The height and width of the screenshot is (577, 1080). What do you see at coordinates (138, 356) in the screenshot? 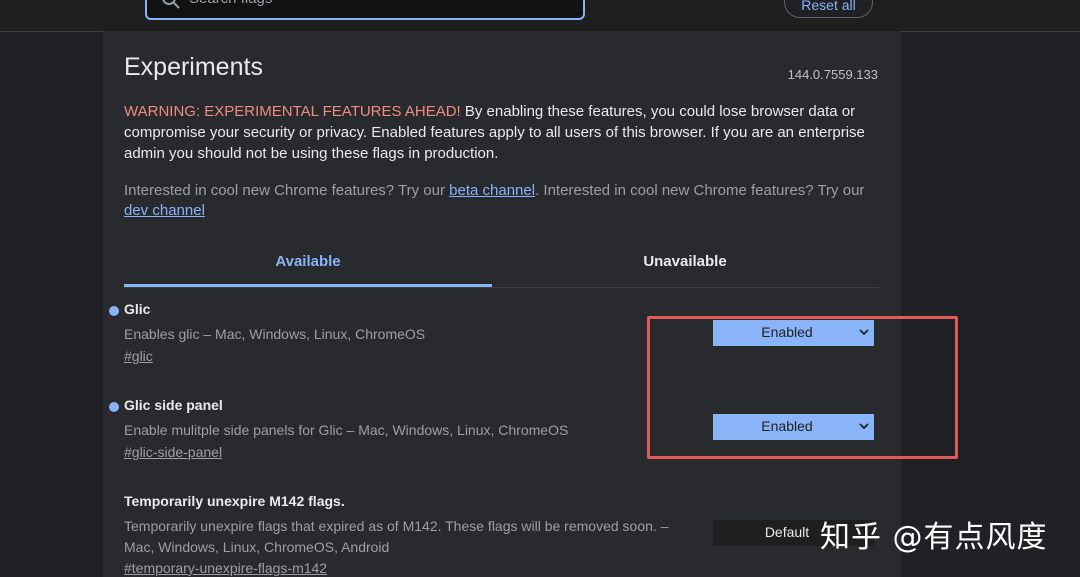
I see `flag-permalink: #glic` at bounding box center [138, 356].